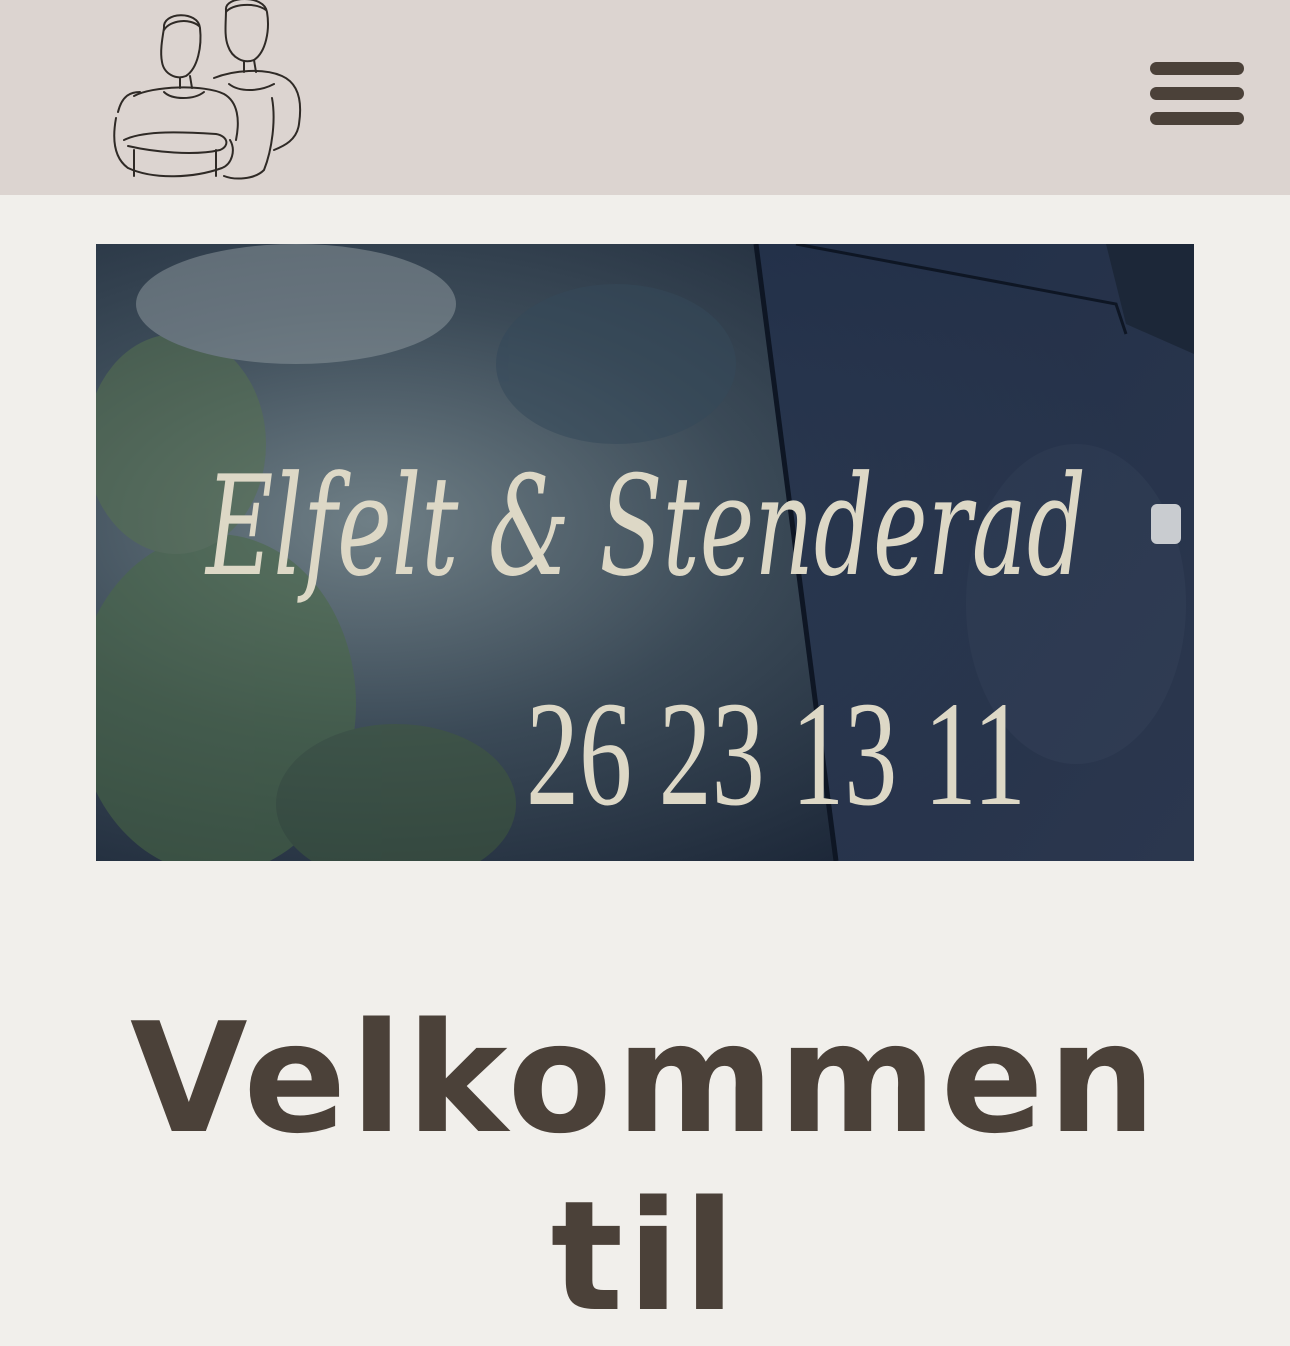 The image size is (1290, 1346). Describe the element at coordinates (645, 1256) in the screenshot. I see `welcome-line-2: til` at that location.